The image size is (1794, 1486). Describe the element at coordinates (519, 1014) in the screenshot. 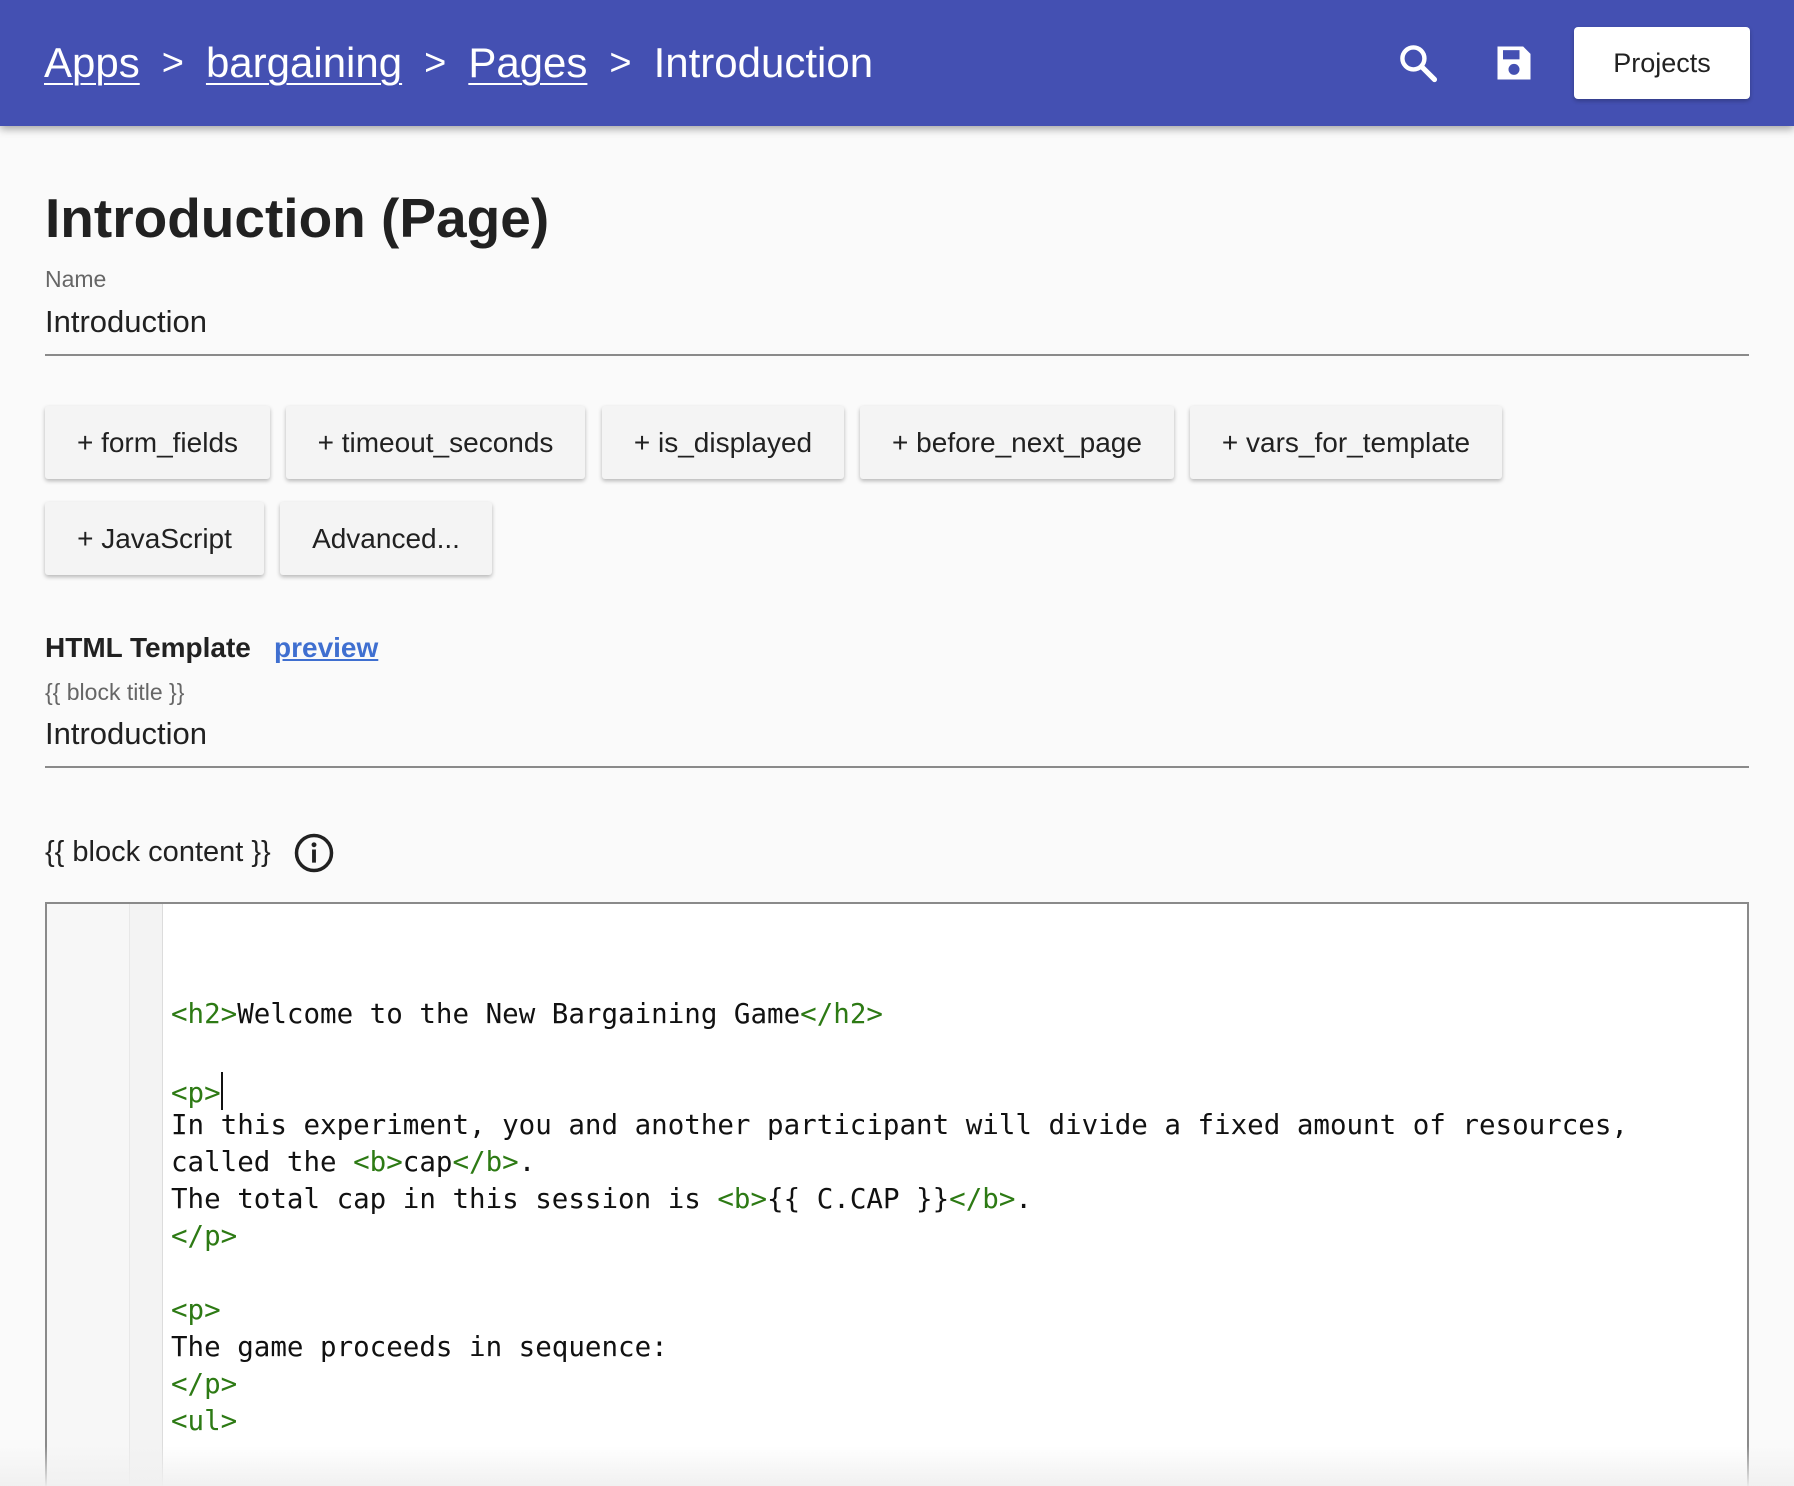

I see `code-text: Welcome to the New Bargaining Game` at that location.